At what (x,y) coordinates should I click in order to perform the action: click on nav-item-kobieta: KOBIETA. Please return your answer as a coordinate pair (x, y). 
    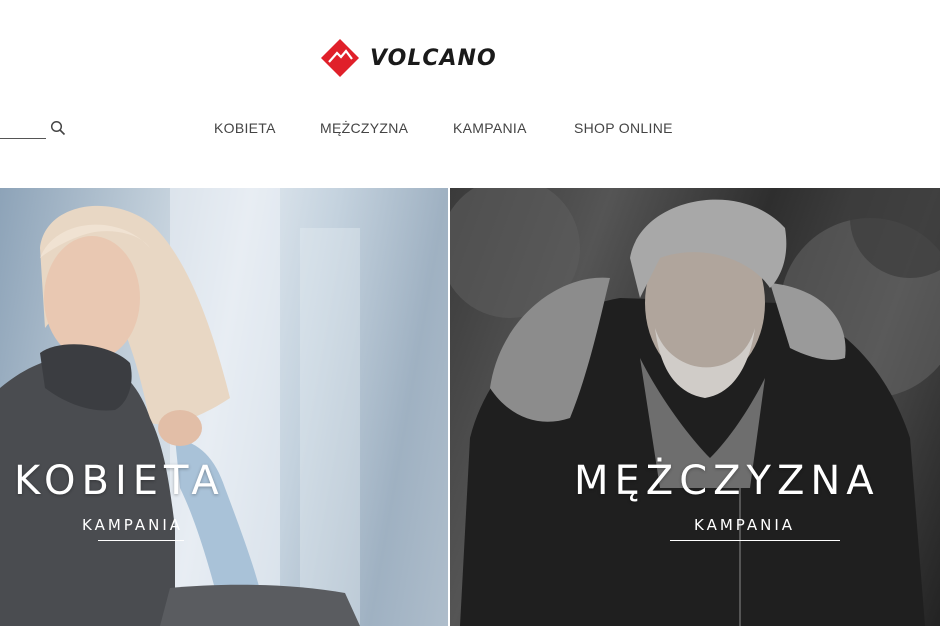
    Looking at the image, I should click on (245, 128).